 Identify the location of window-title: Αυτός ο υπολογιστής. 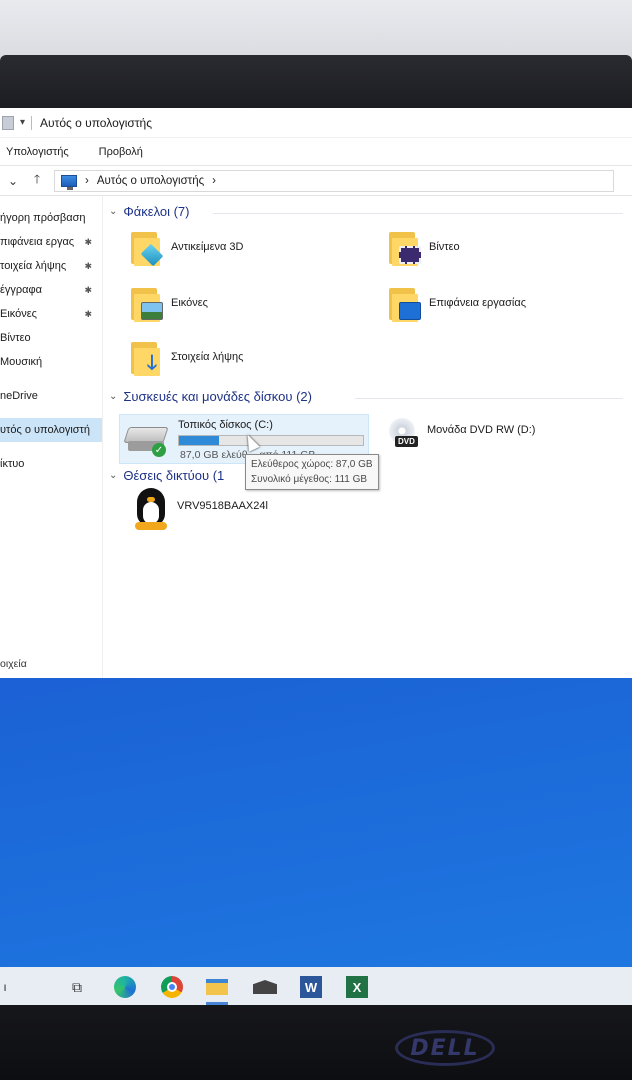
(96, 122).